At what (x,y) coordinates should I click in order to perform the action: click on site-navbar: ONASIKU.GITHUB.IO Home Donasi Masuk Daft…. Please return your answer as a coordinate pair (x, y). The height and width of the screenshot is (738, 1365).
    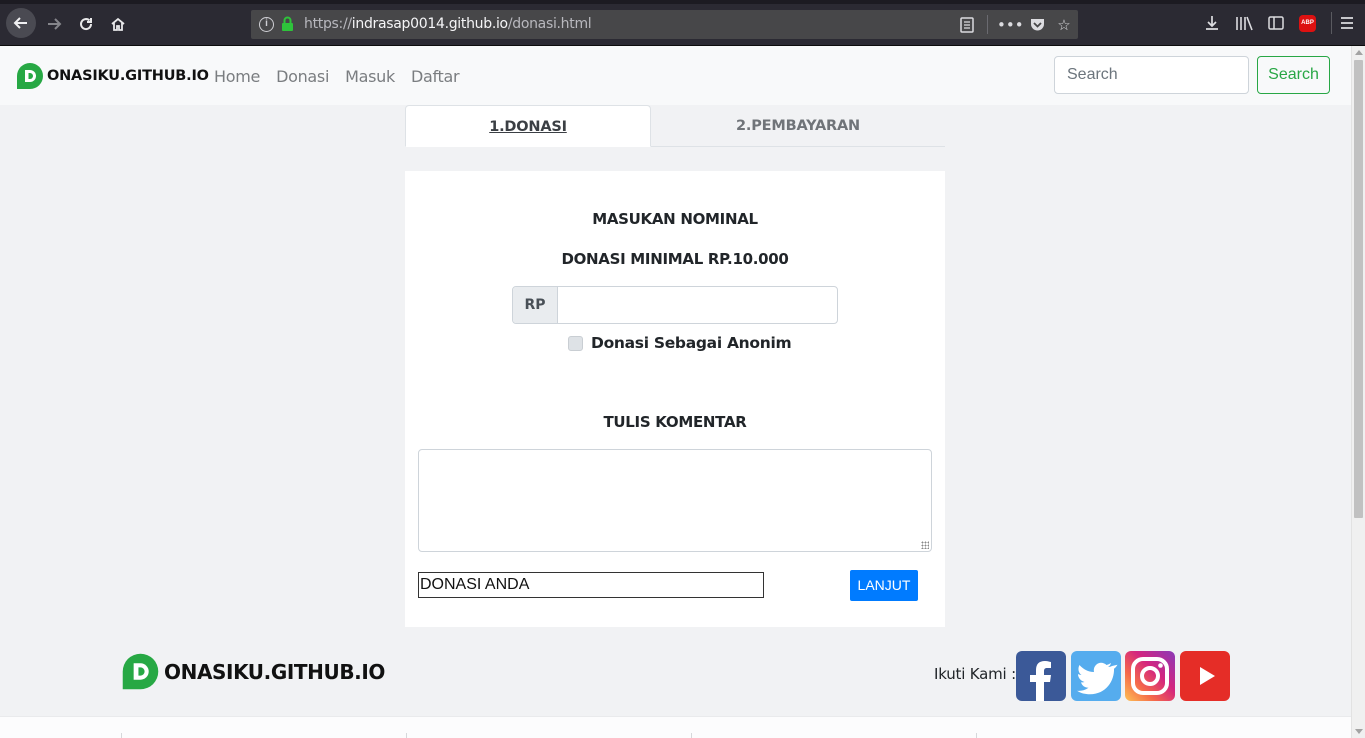
    Looking at the image, I should click on (675, 75).